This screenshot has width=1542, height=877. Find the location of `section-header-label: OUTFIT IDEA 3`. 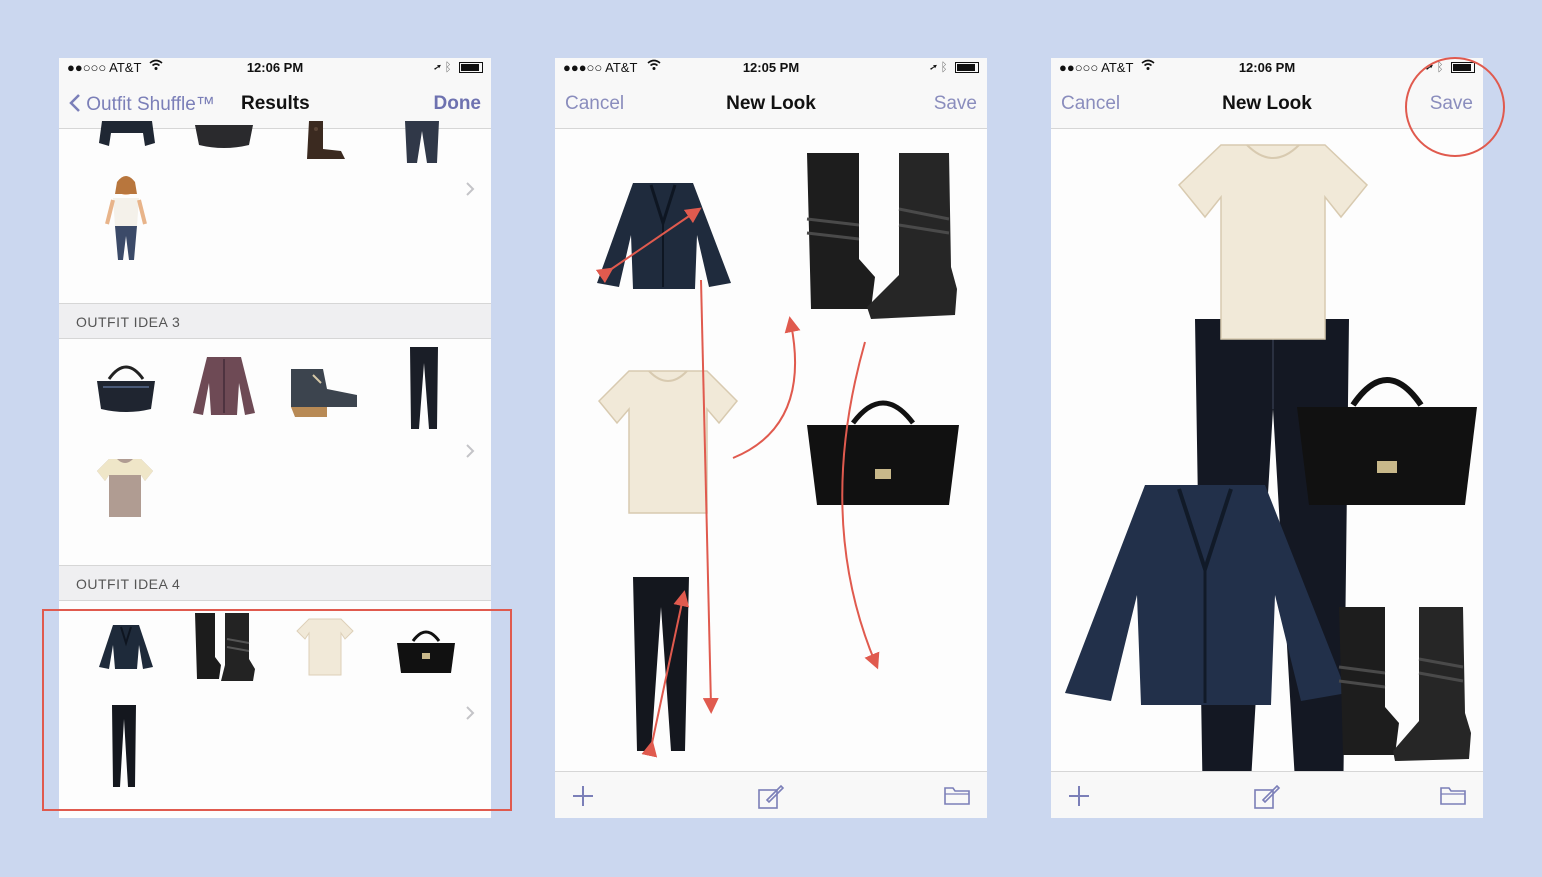

section-header-label: OUTFIT IDEA 3 is located at coordinates (128, 322).